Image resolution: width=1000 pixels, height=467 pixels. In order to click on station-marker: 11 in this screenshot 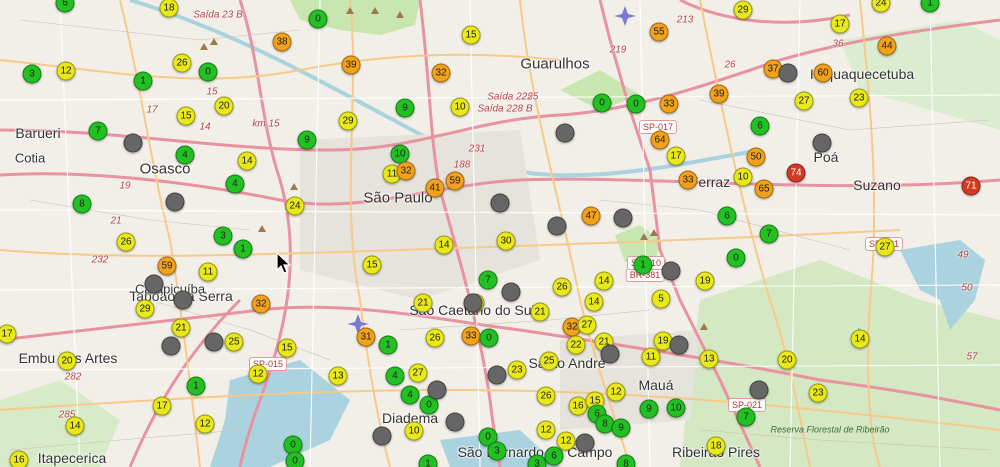, I will do `click(651, 357)`.